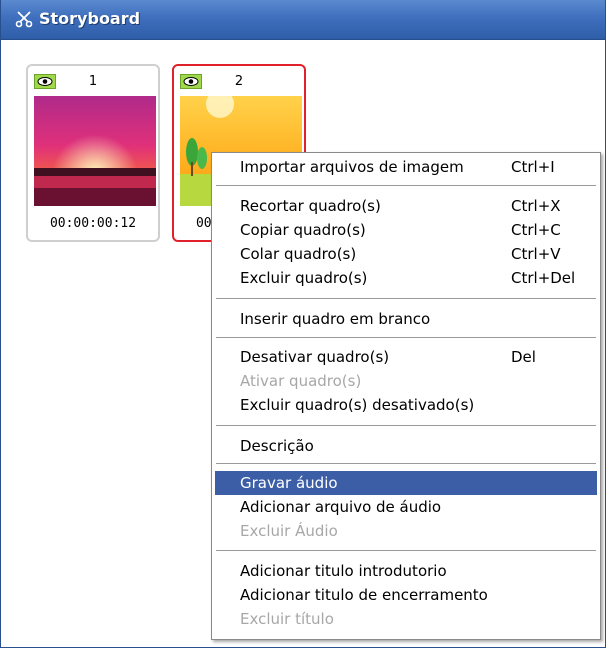 This screenshot has width=606, height=648. Describe the element at coordinates (406, 357) in the screenshot. I see `menu-item-desativar: Desativar quadro(s) Del` at that location.